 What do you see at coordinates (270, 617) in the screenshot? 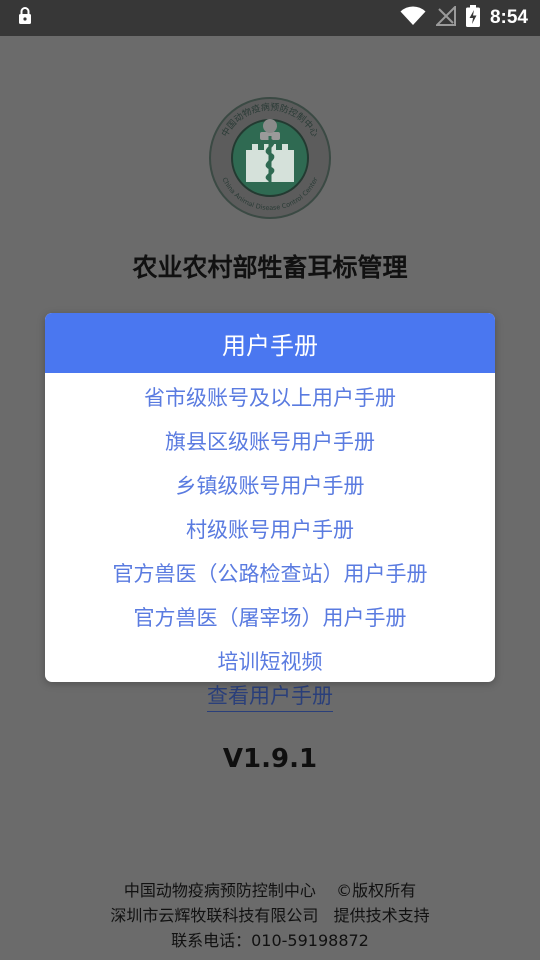
I see `dialog-item-vet-slaughterhouse-manual: 官方兽医（屠宰场）用户手册` at bounding box center [270, 617].